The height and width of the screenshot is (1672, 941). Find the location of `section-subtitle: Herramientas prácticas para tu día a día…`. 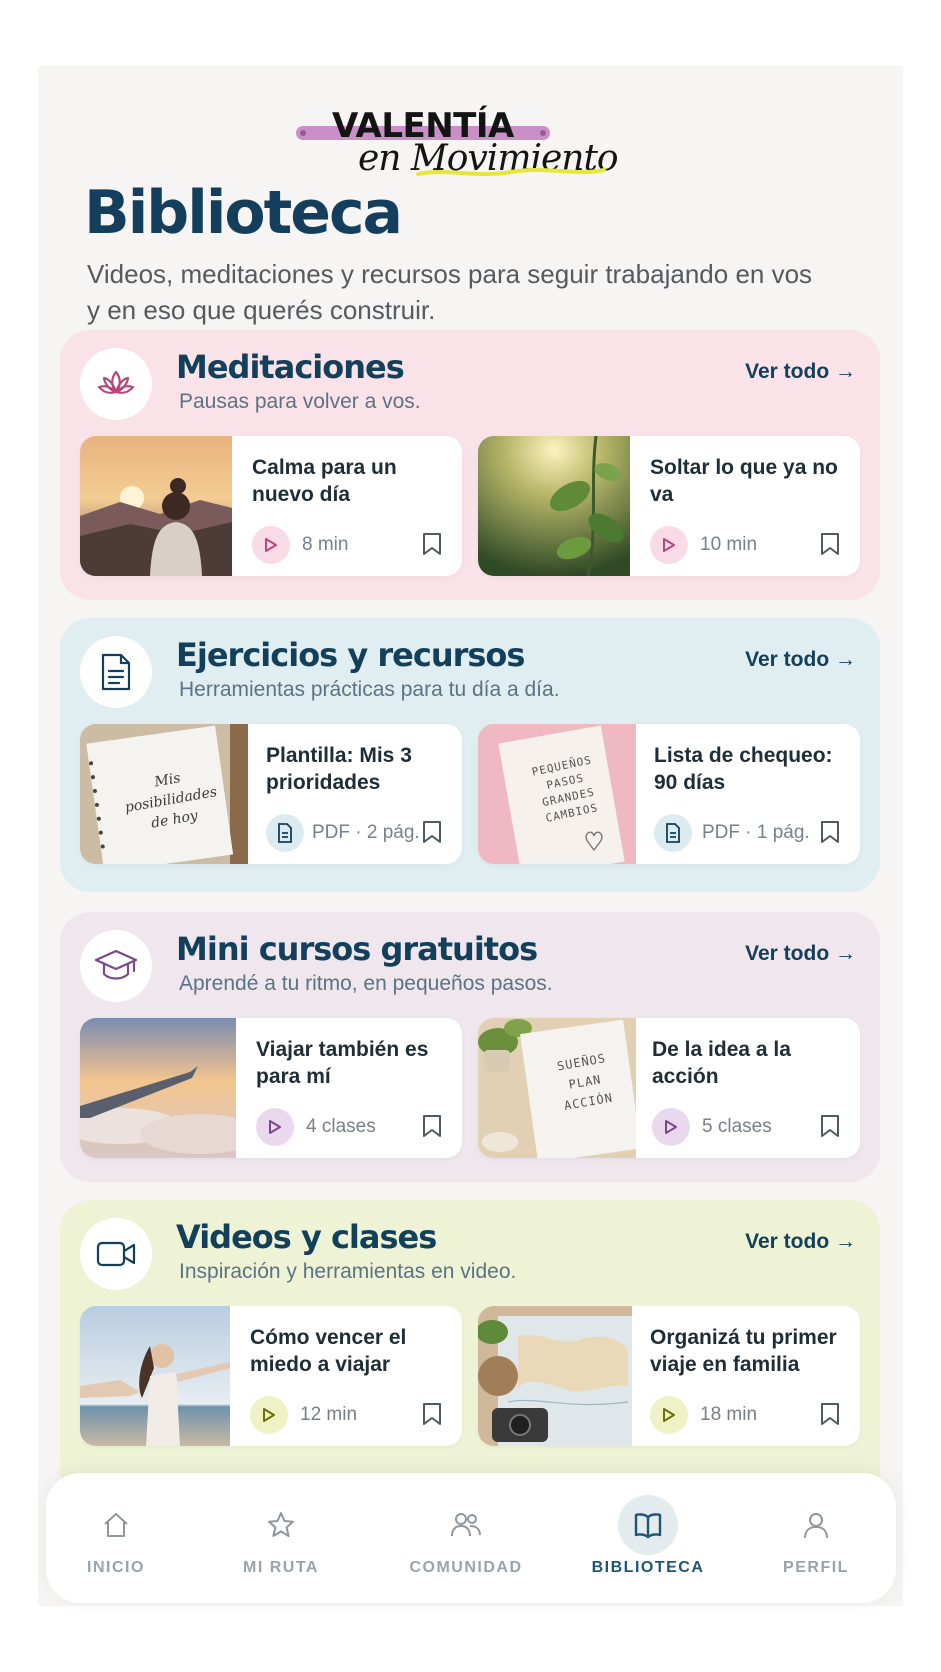

section-subtitle: Herramientas prácticas para tu día a día… is located at coordinates (369, 689).